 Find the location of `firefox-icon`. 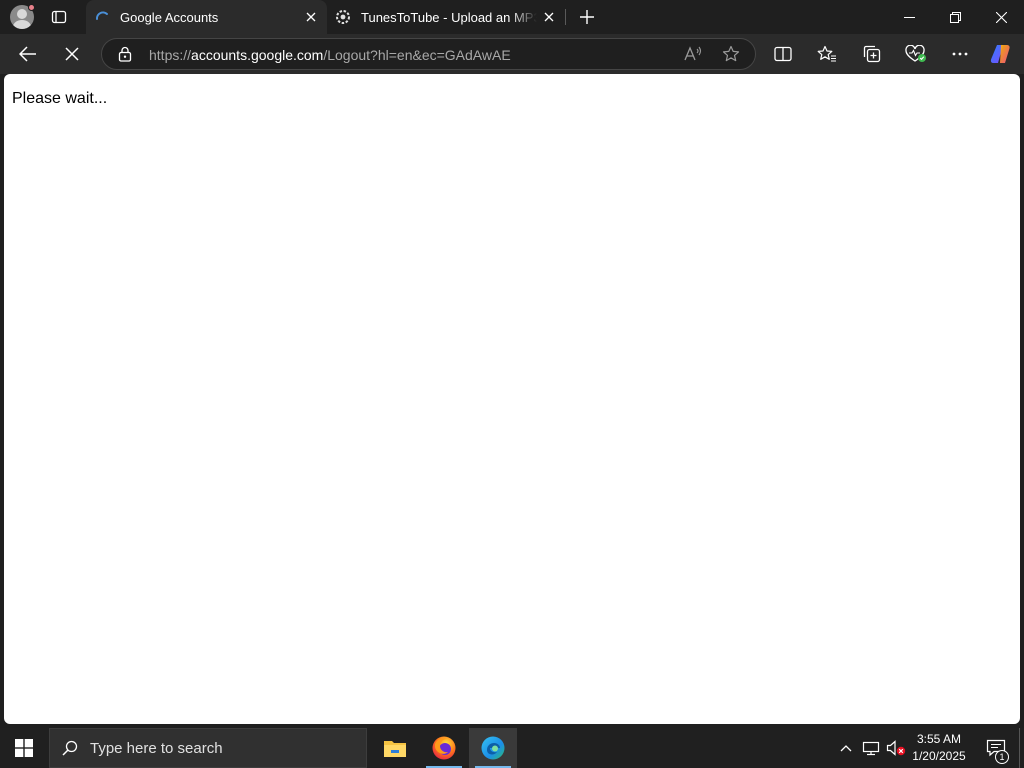

firefox-icon is located at coordinates (444, 748).